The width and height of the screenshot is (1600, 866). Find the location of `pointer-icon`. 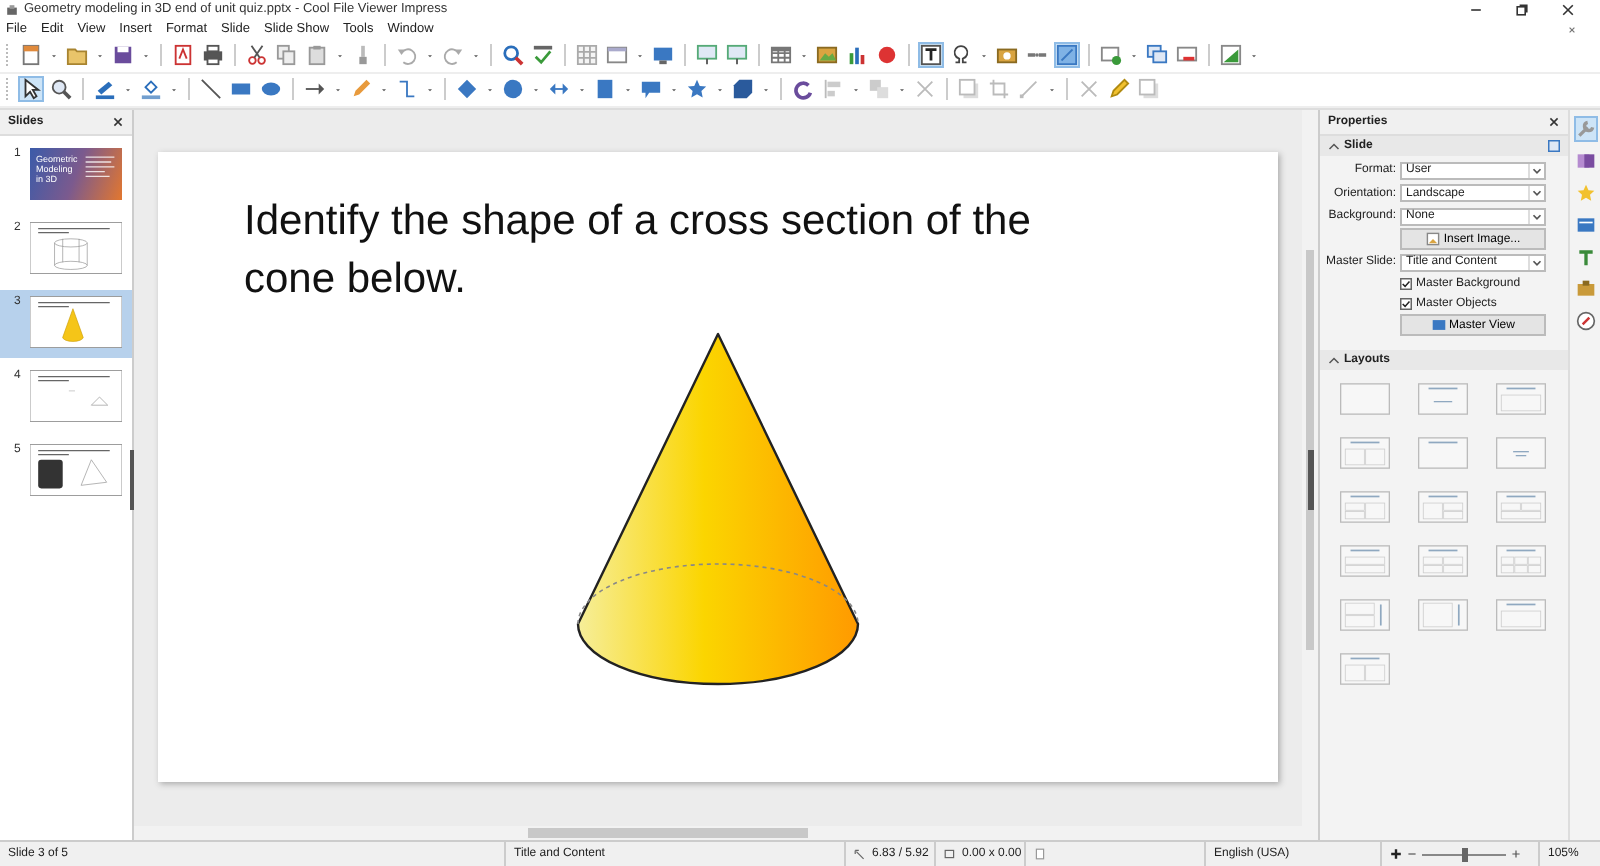

pointer-icon is located at coordinates (31, 89).